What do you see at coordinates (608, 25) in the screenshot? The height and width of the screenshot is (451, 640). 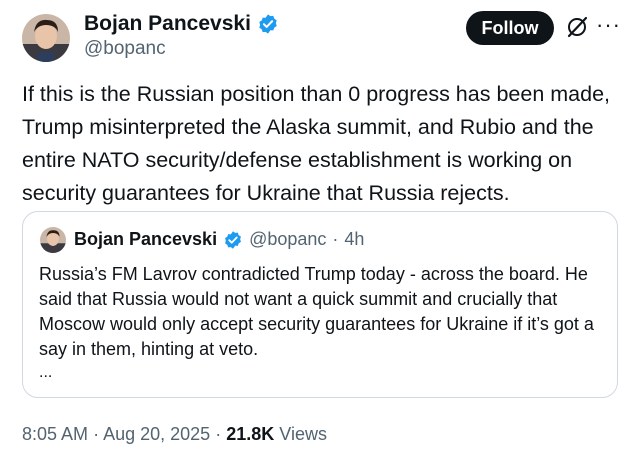 I see `more-options-icon: ···` at bounding box center [608, 25].